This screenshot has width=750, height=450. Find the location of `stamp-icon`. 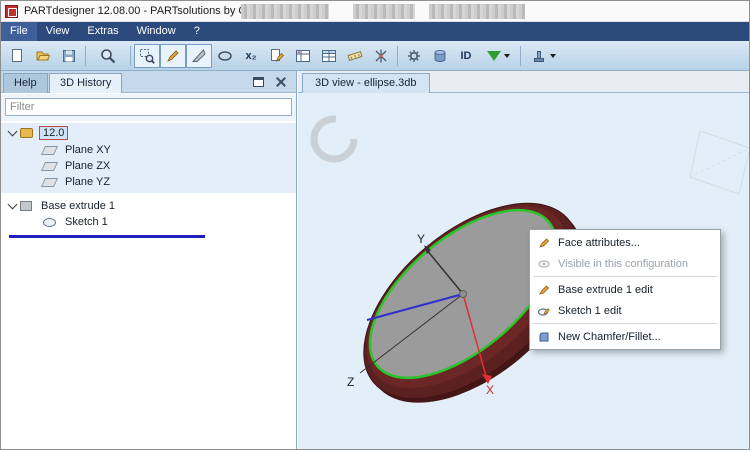

stamp-icon is located at coordinates (538, 56).